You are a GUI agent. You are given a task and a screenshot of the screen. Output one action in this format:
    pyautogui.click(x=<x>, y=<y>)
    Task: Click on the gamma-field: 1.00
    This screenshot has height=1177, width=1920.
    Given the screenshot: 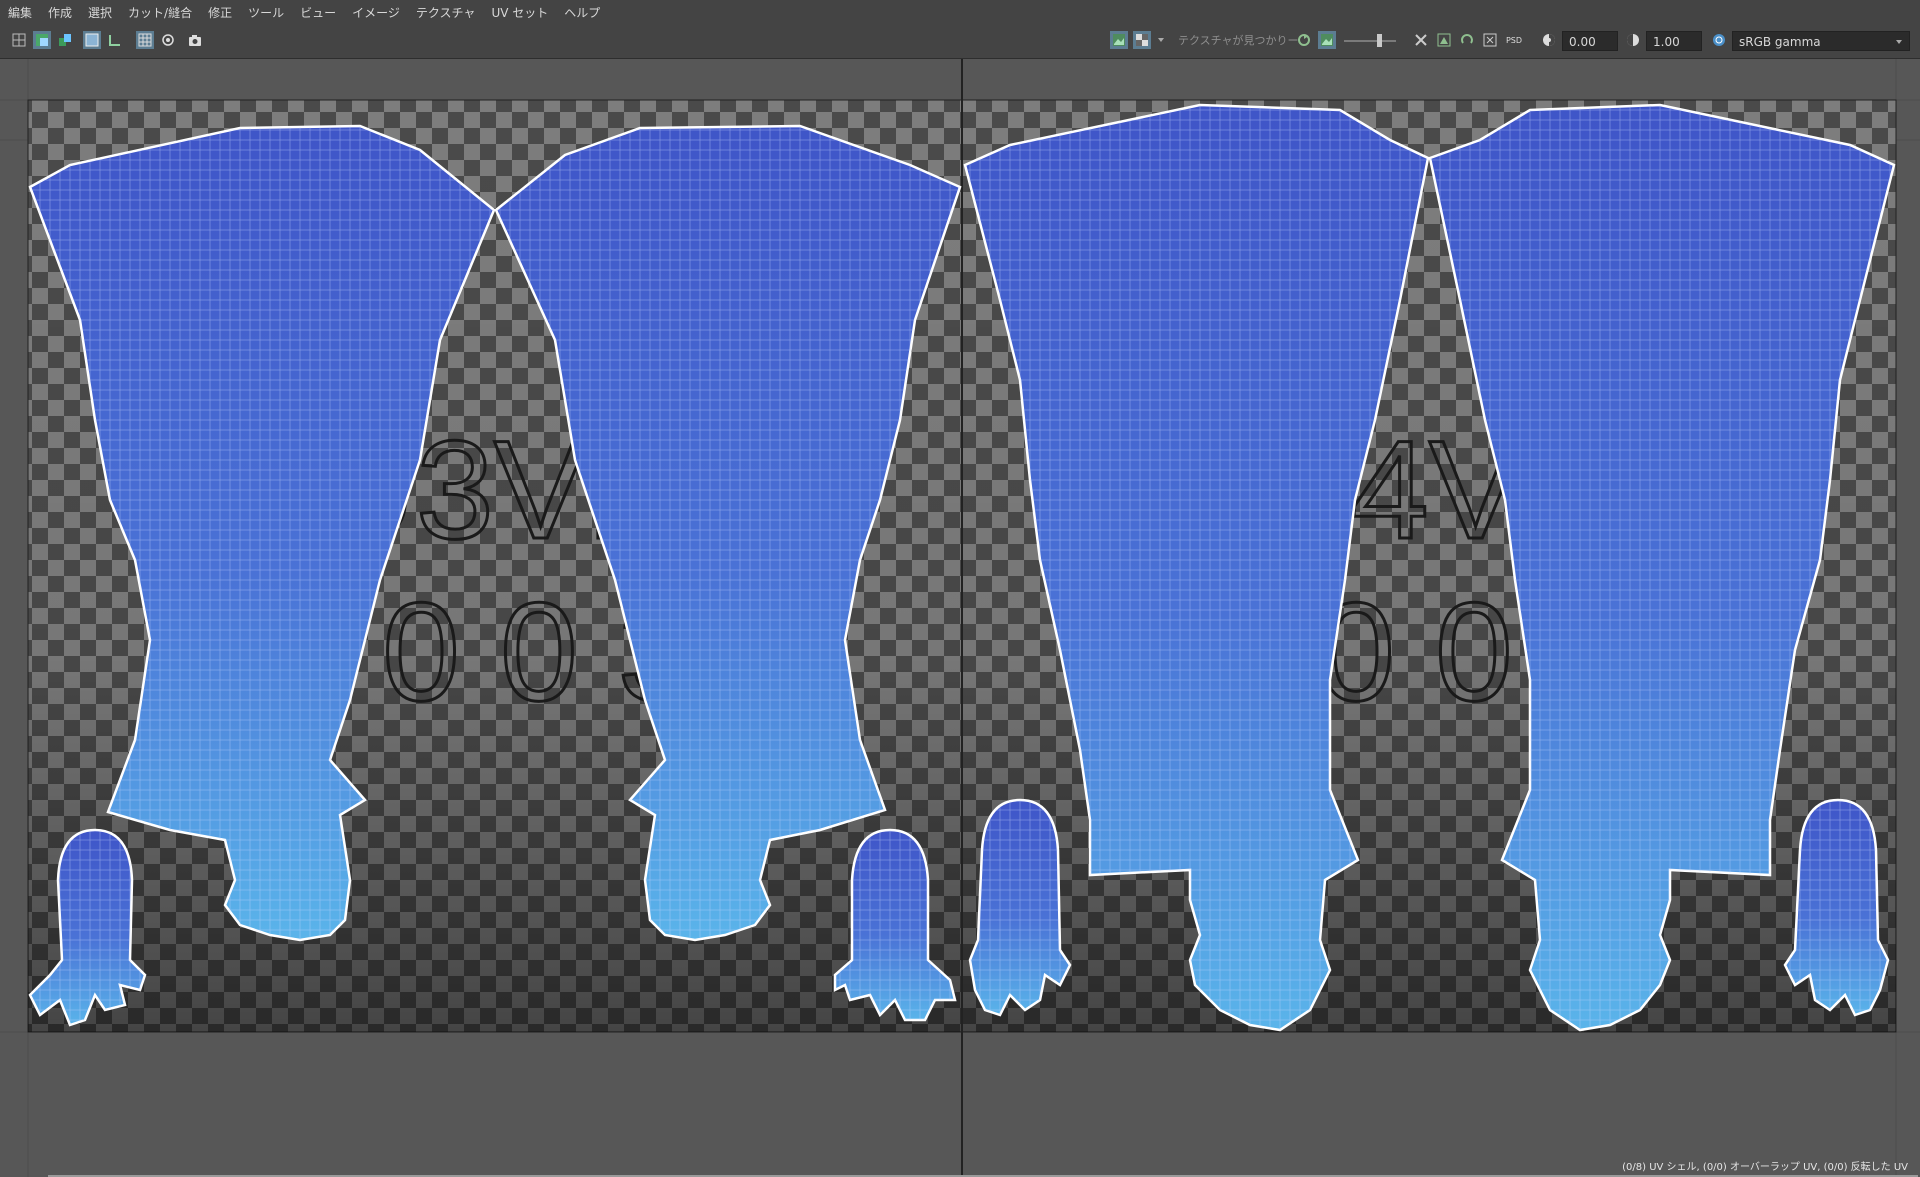 What is the action you would take?
    pyautogui.click(x=1674, y=41)
    